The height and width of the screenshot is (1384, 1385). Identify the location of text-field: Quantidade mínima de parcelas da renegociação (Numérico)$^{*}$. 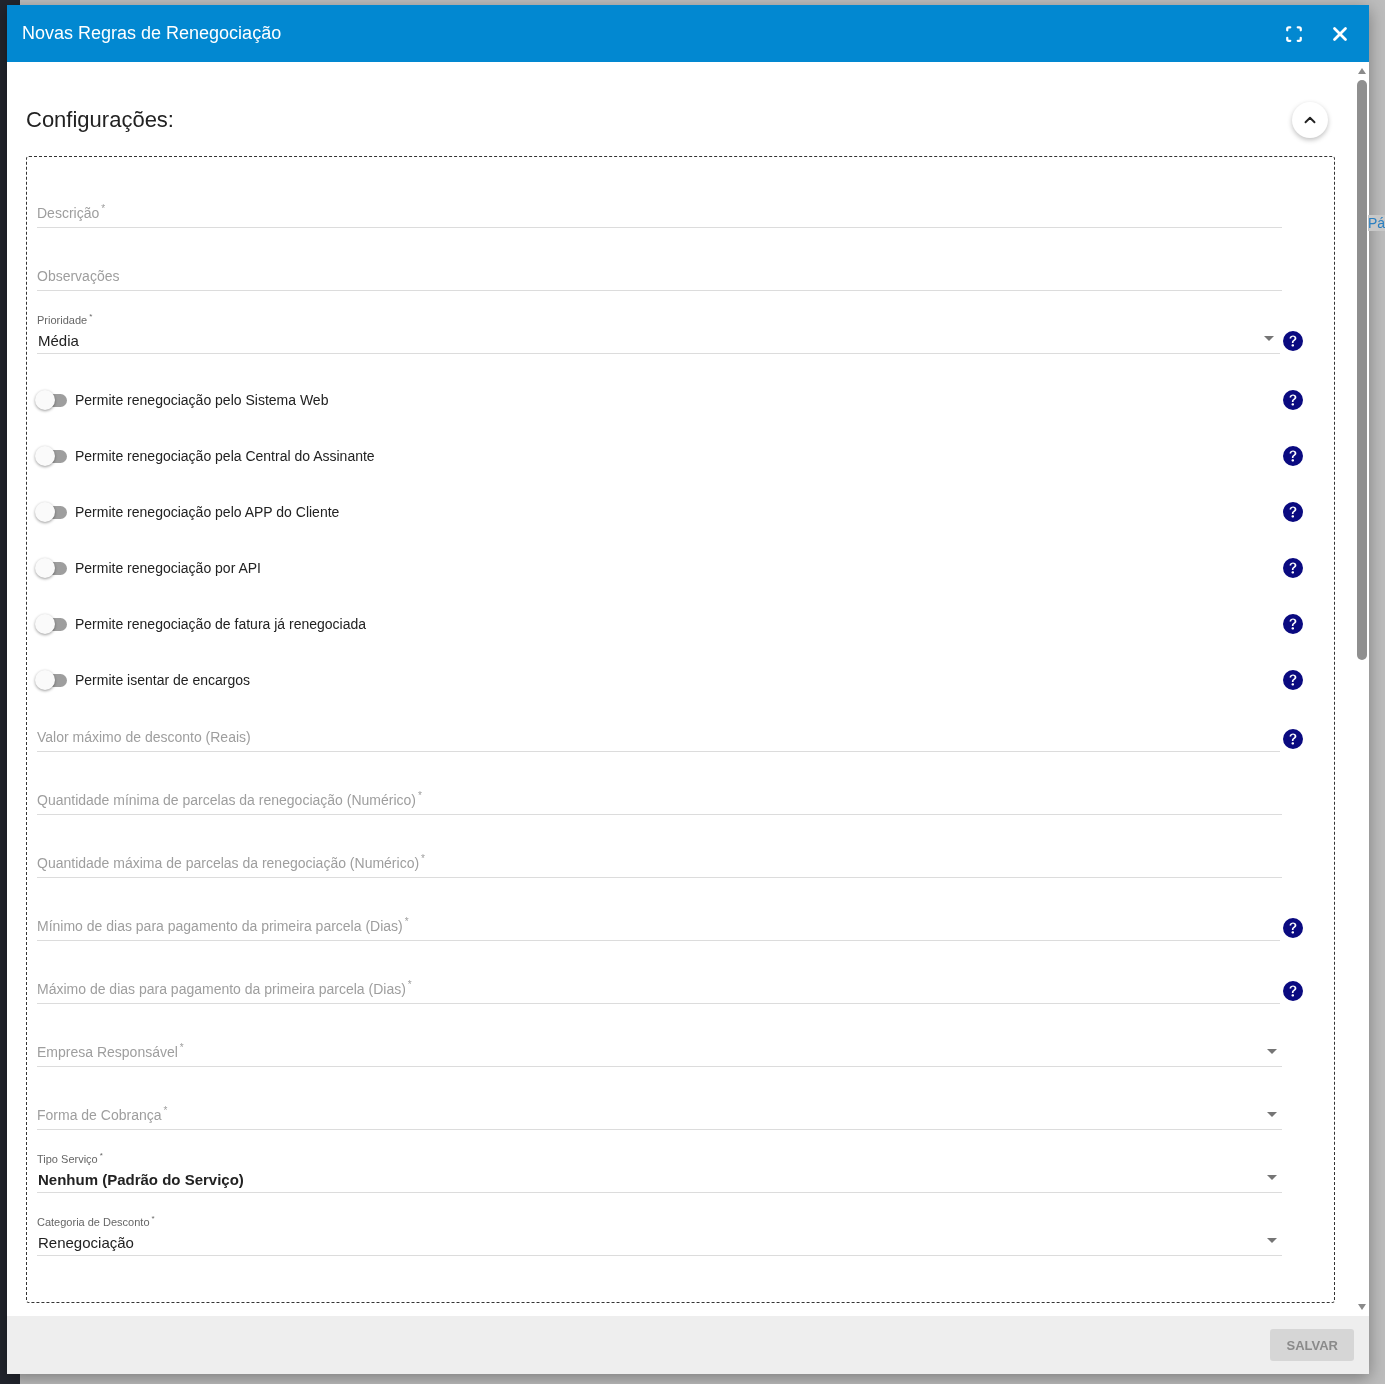
(659, 783).